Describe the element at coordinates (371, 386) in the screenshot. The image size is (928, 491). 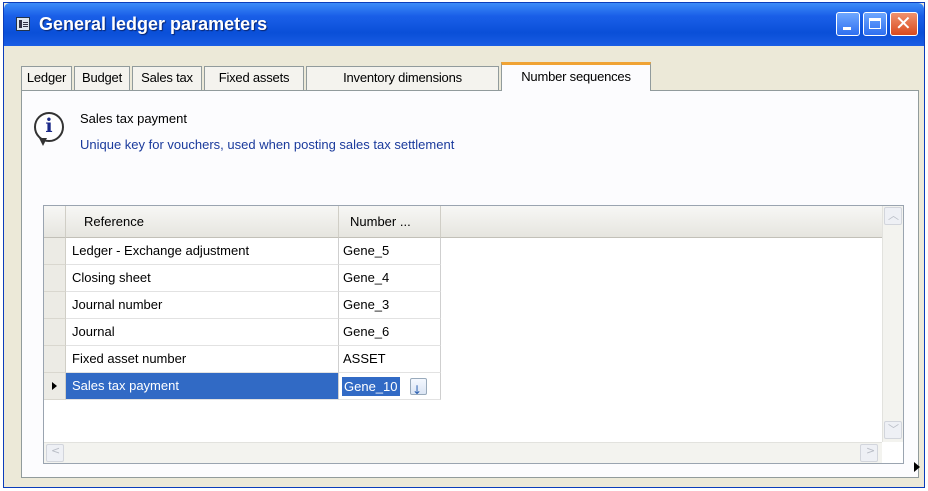
I see `number-sequence-input: Gene_10` at that location.